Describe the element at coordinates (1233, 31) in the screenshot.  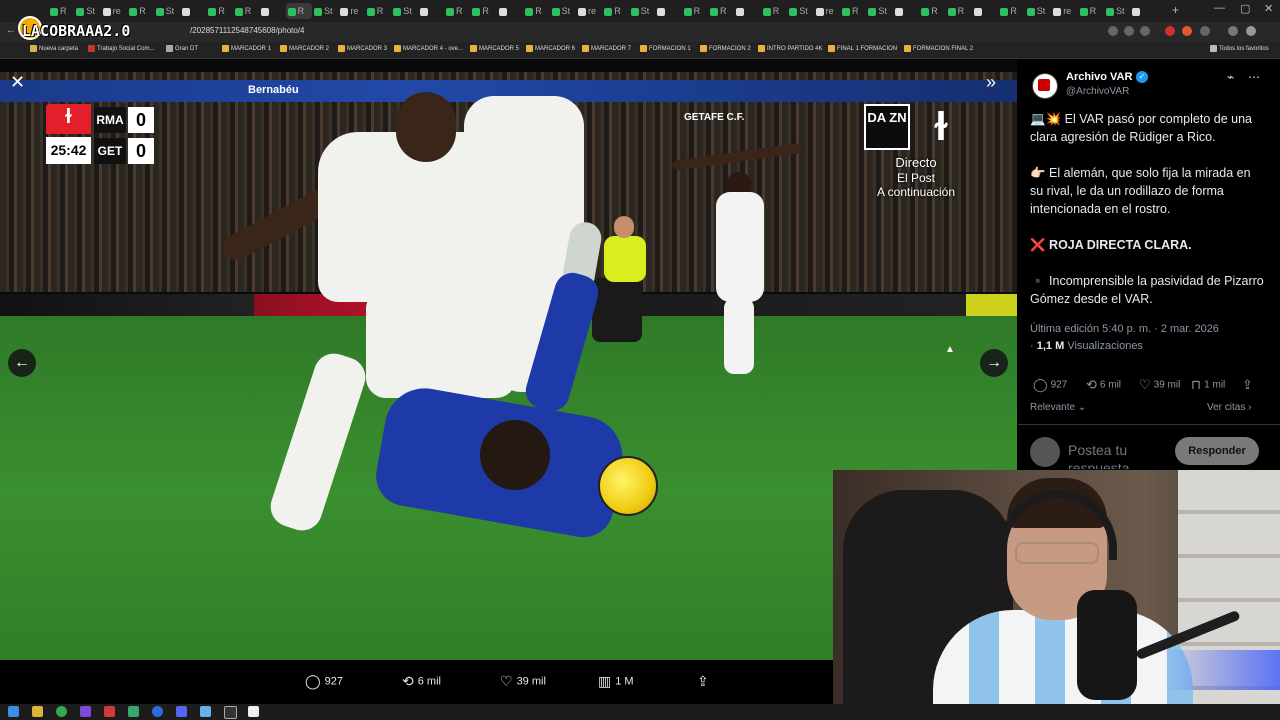
I see `menu-icon` at that location.